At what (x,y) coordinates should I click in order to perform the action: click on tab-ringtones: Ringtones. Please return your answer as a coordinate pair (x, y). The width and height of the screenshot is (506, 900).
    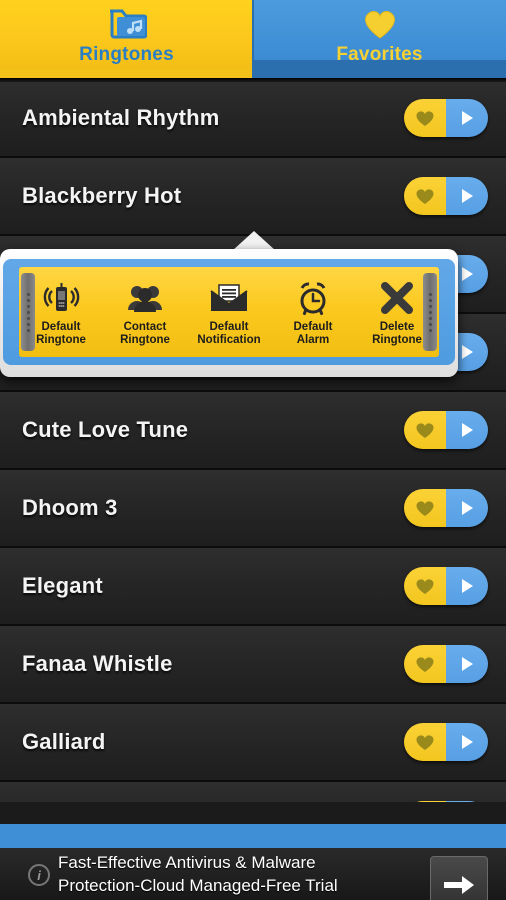
    Looking at the image, I should click on (126, 39).